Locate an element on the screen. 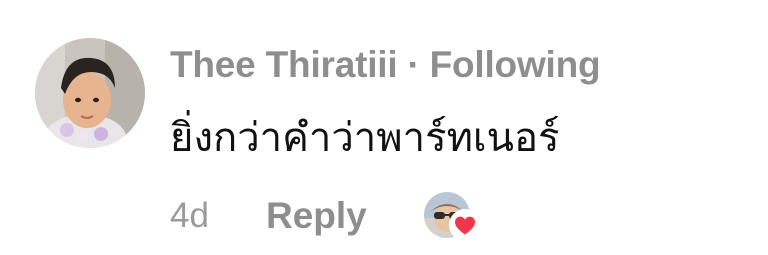 The image size is (768, 255). reply-button: Reply is located at coordinates (316, 216).